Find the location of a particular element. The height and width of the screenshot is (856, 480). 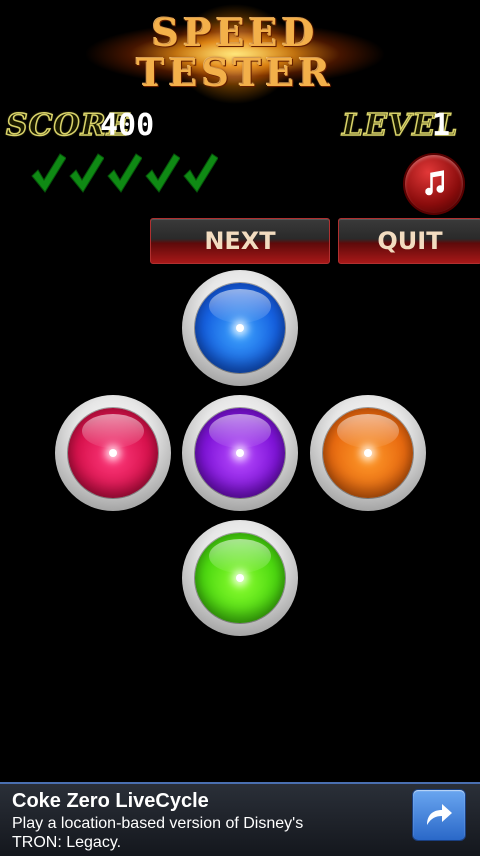

progress-checks is located at coordinates (124, 173).